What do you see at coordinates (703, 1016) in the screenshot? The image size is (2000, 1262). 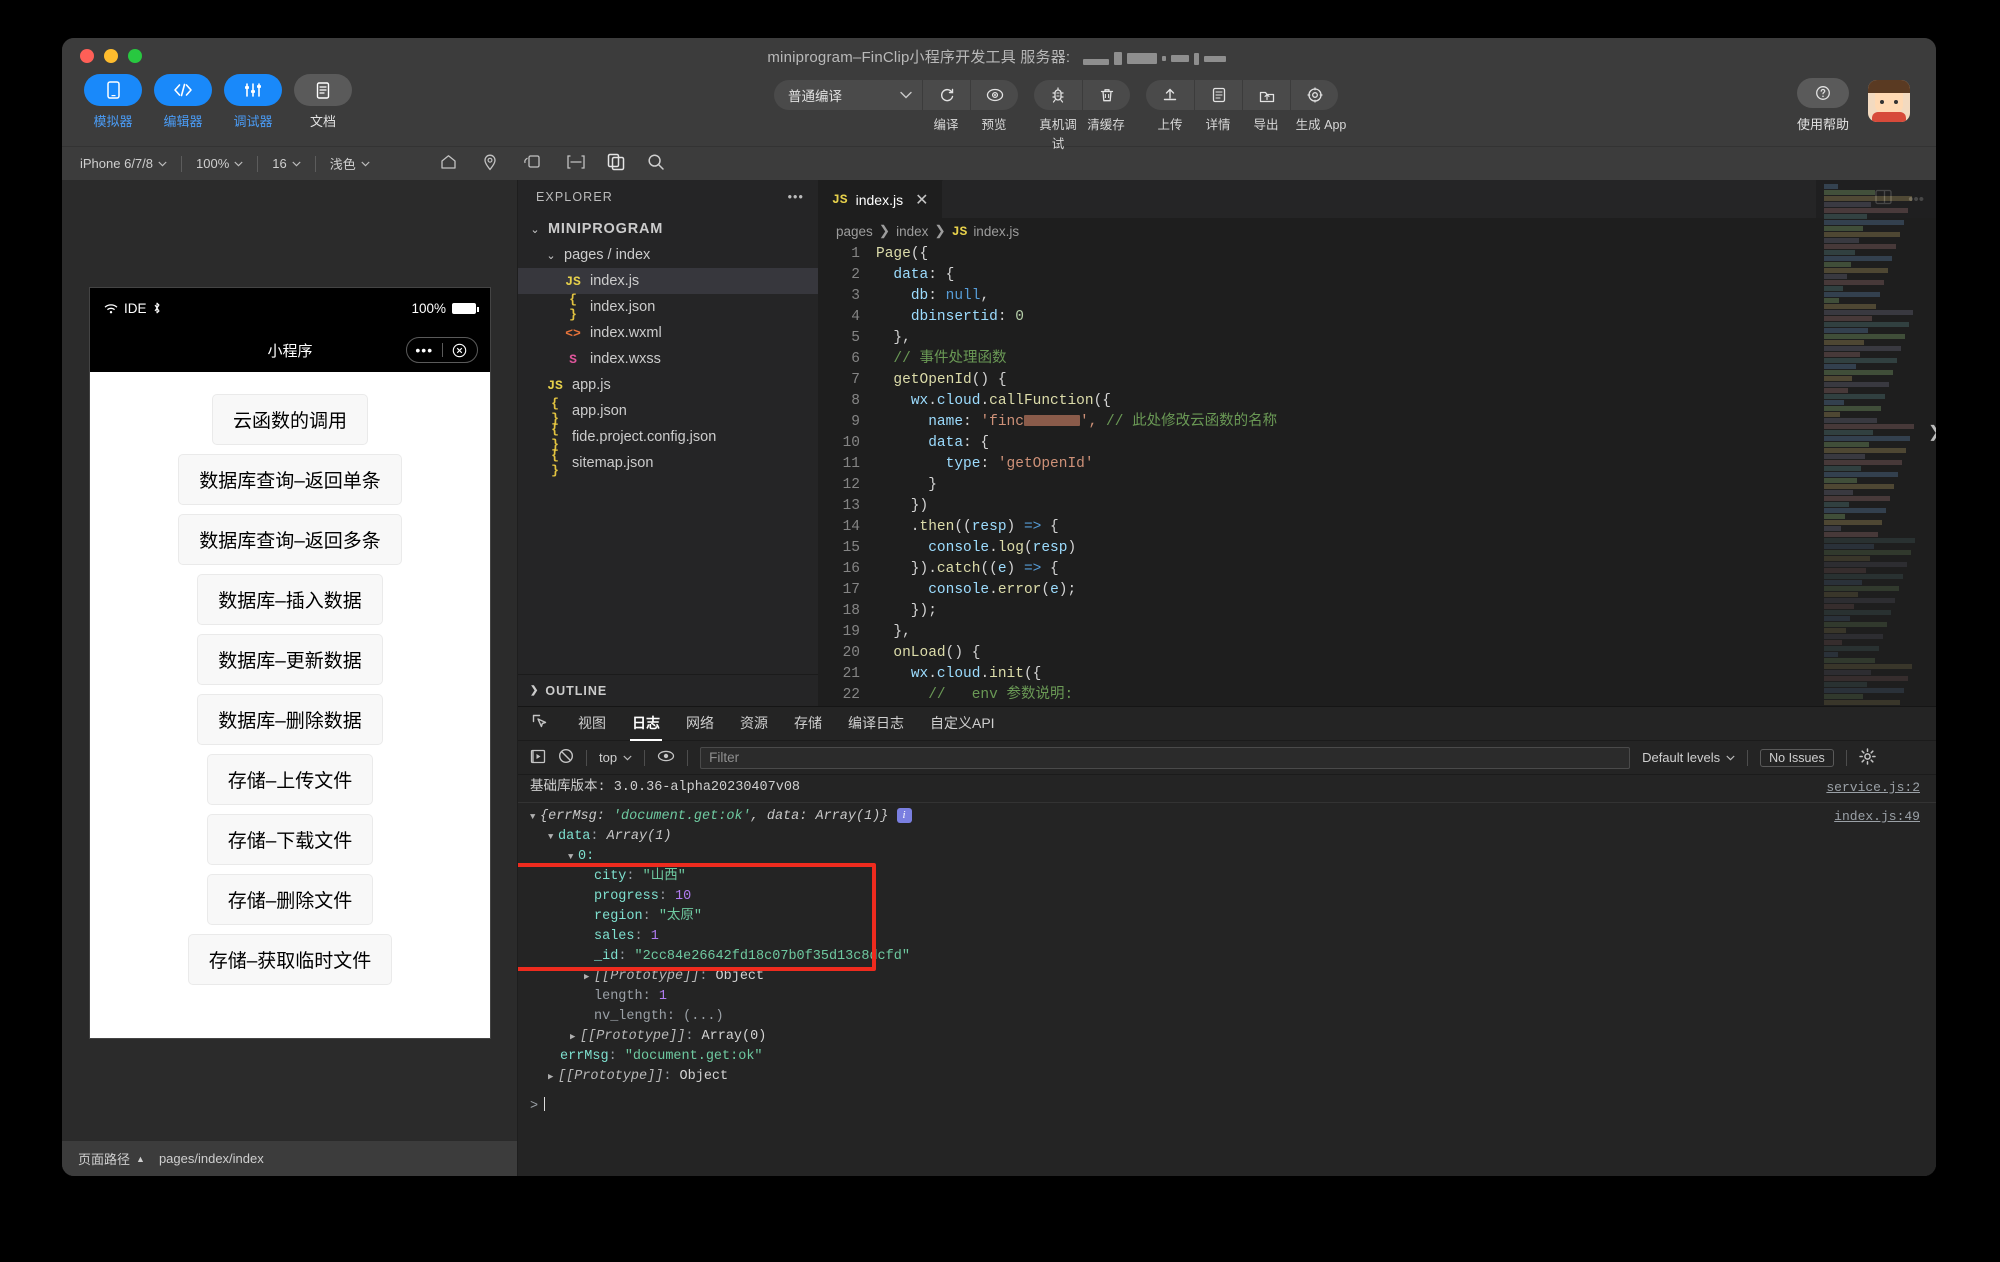 I see `nv-length-value: (...)` at bounding box center [703, 1016].